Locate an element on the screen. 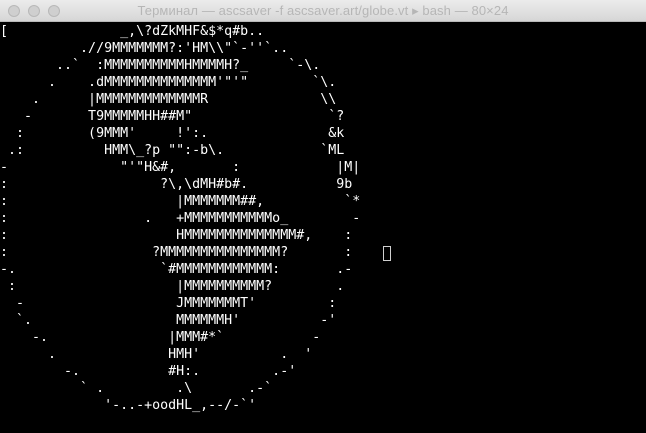  terminal-line: ` . .\ .-` is located at coordinates (136, 388).